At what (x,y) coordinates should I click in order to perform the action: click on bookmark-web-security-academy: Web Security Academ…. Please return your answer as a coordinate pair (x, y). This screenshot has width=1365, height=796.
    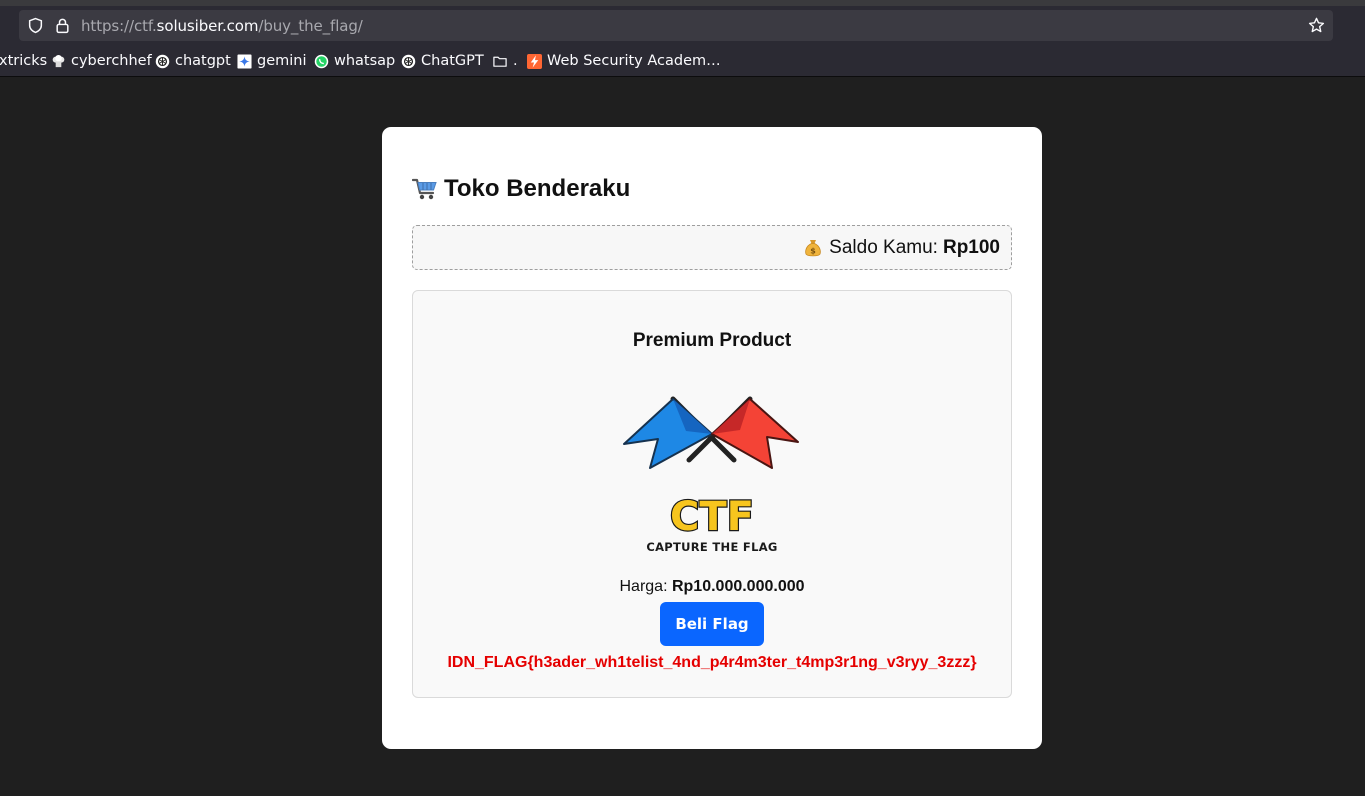
    Looking at the image, I should click on (624, 61).